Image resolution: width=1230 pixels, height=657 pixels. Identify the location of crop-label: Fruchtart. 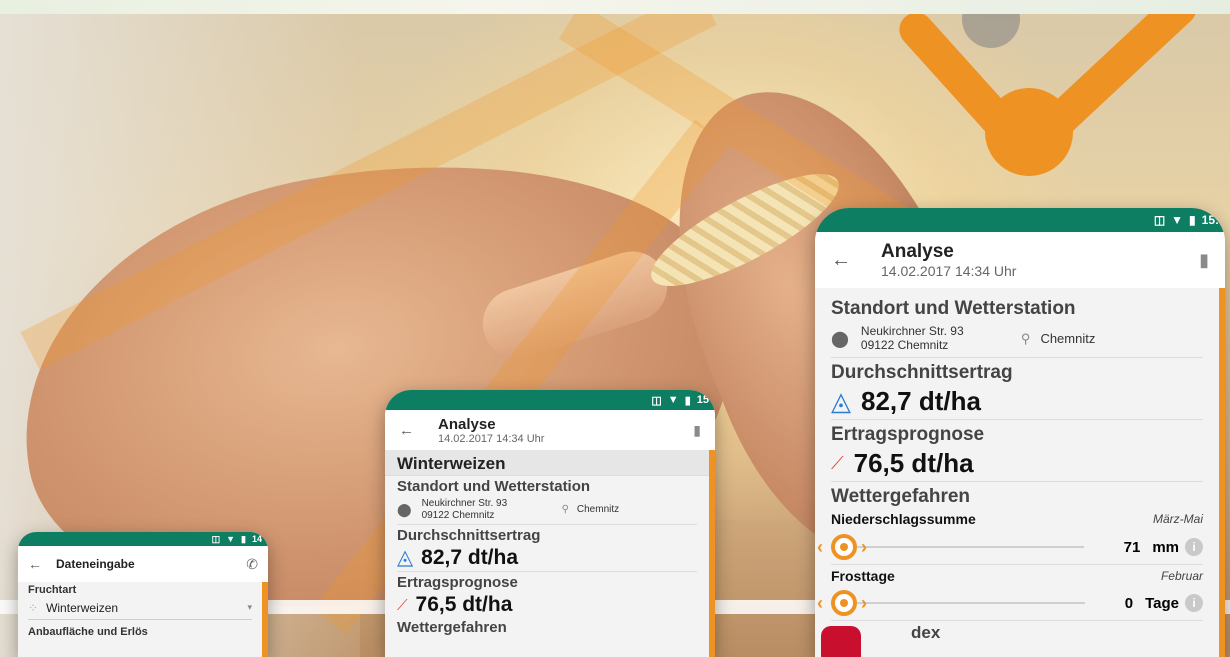
(52, 590).